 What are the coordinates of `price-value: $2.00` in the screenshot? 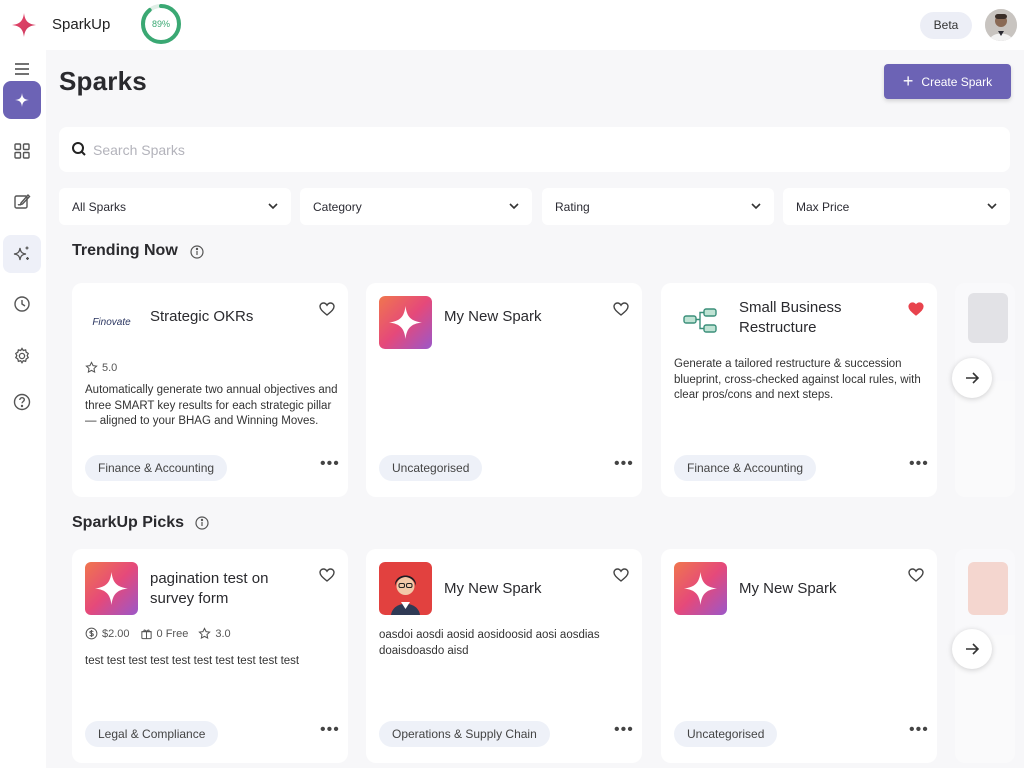 It's located at (116, 633).